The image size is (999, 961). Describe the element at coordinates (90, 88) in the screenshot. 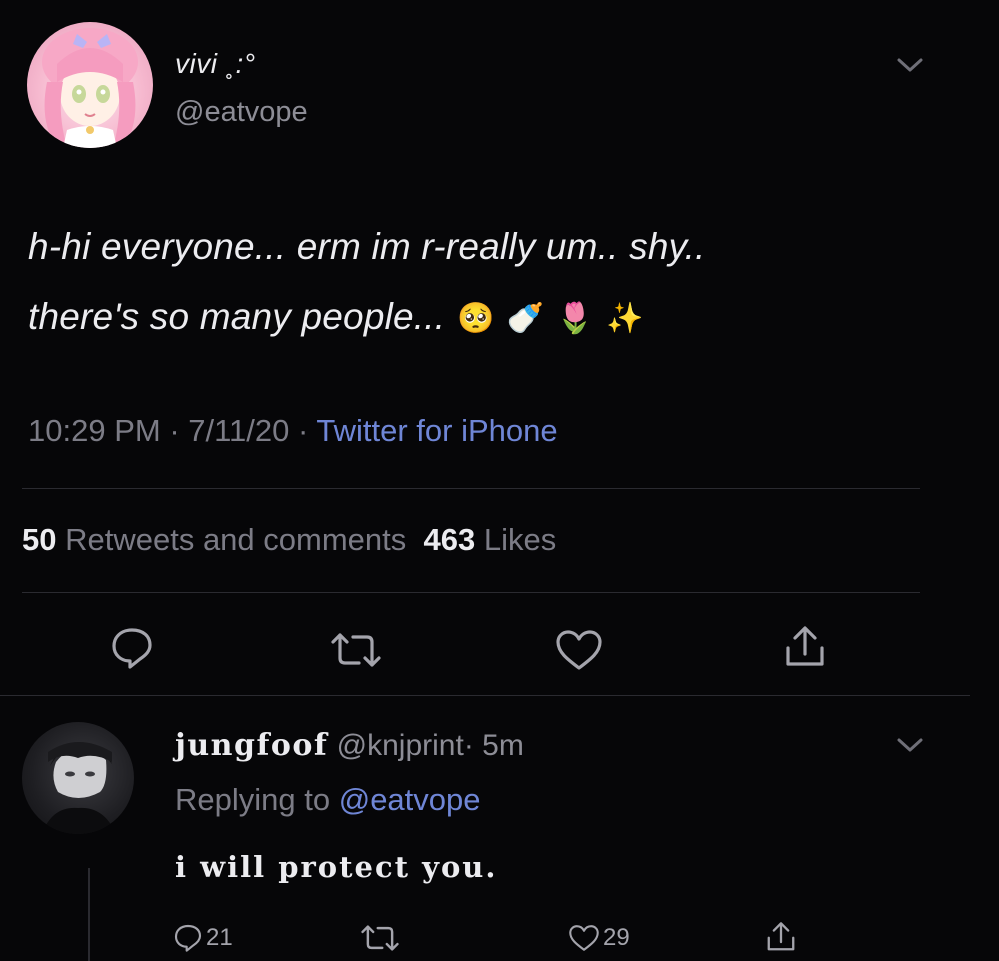

I see `avatar-illustration` at that location.